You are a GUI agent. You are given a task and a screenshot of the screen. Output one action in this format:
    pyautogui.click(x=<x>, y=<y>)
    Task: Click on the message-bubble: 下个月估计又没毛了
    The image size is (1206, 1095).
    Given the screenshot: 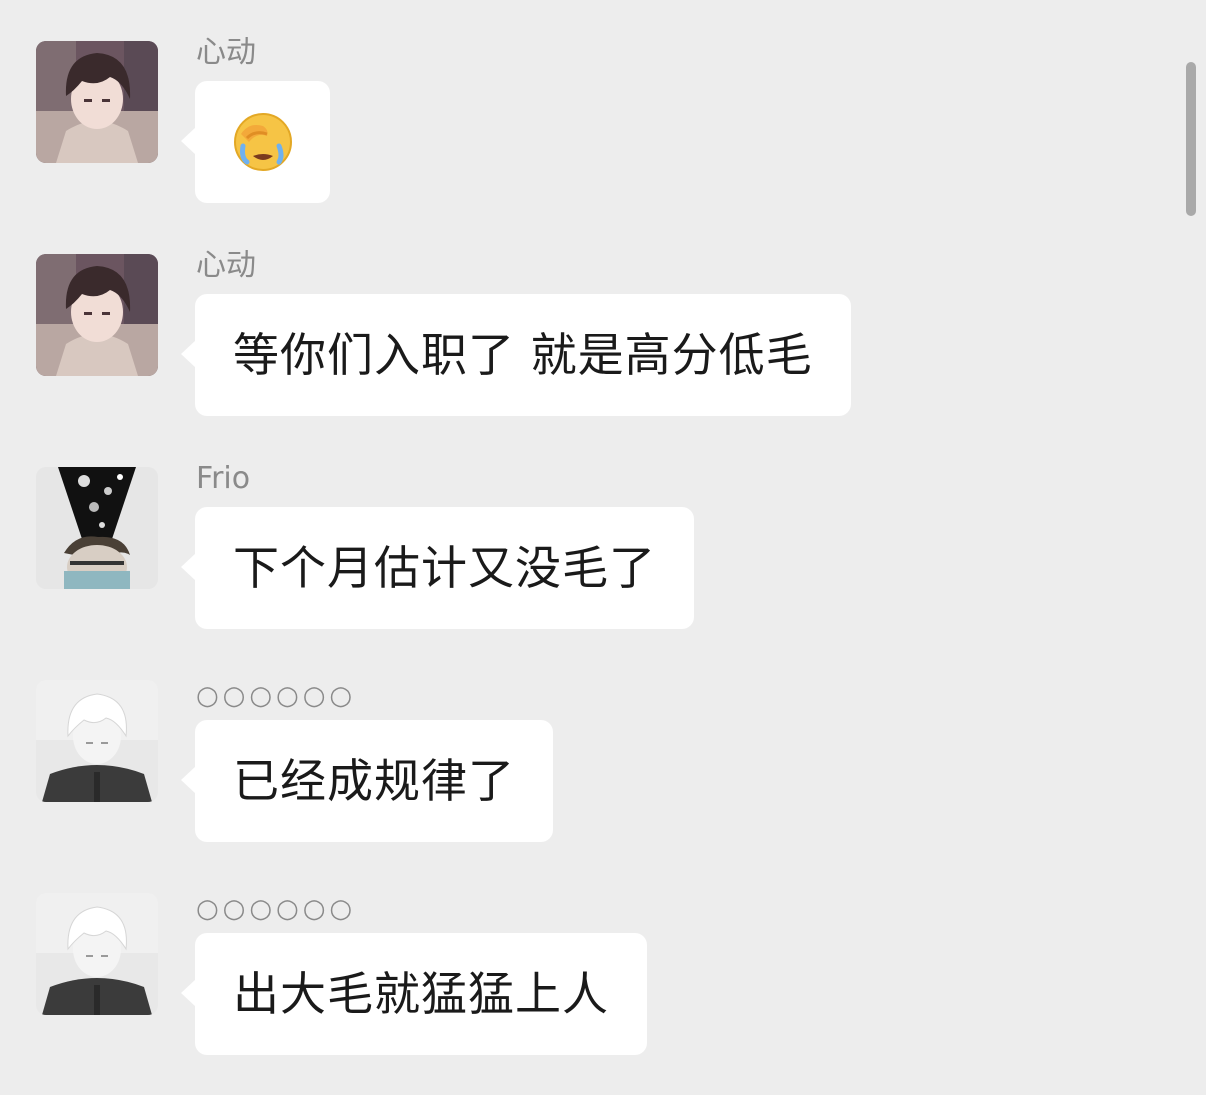 What is the action you would take?
    pyautogui.click(x=437, y=568)
    